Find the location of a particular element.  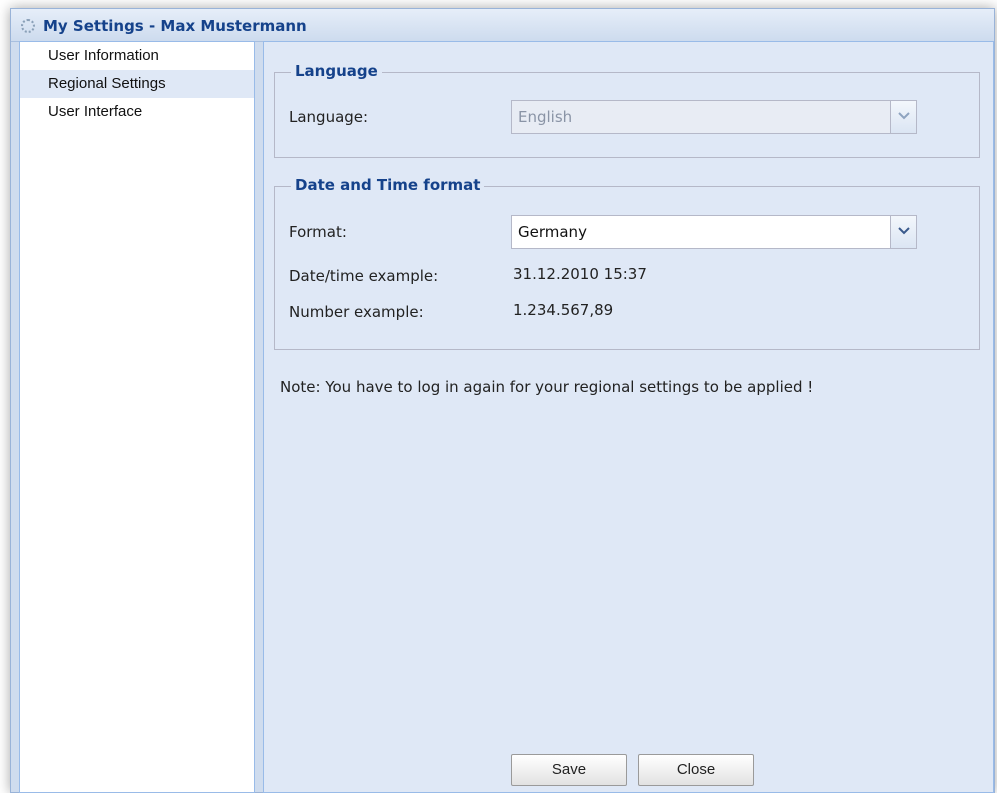

save-button: Save is located at coordinates (569, 770).